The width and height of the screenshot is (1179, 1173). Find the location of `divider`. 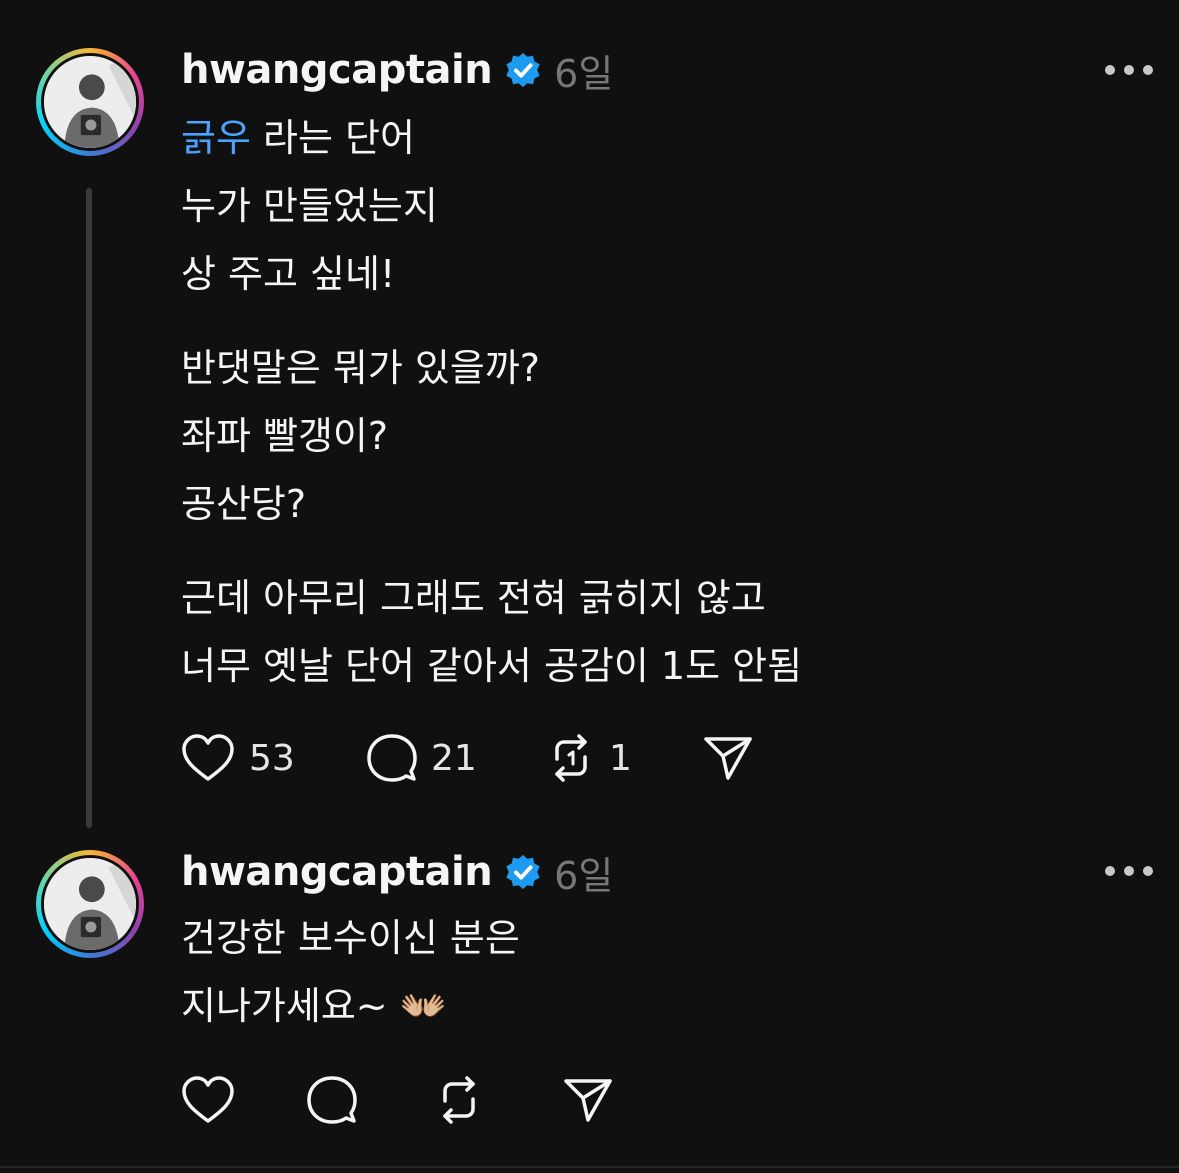

divider is located at coordinates (589, 1167).